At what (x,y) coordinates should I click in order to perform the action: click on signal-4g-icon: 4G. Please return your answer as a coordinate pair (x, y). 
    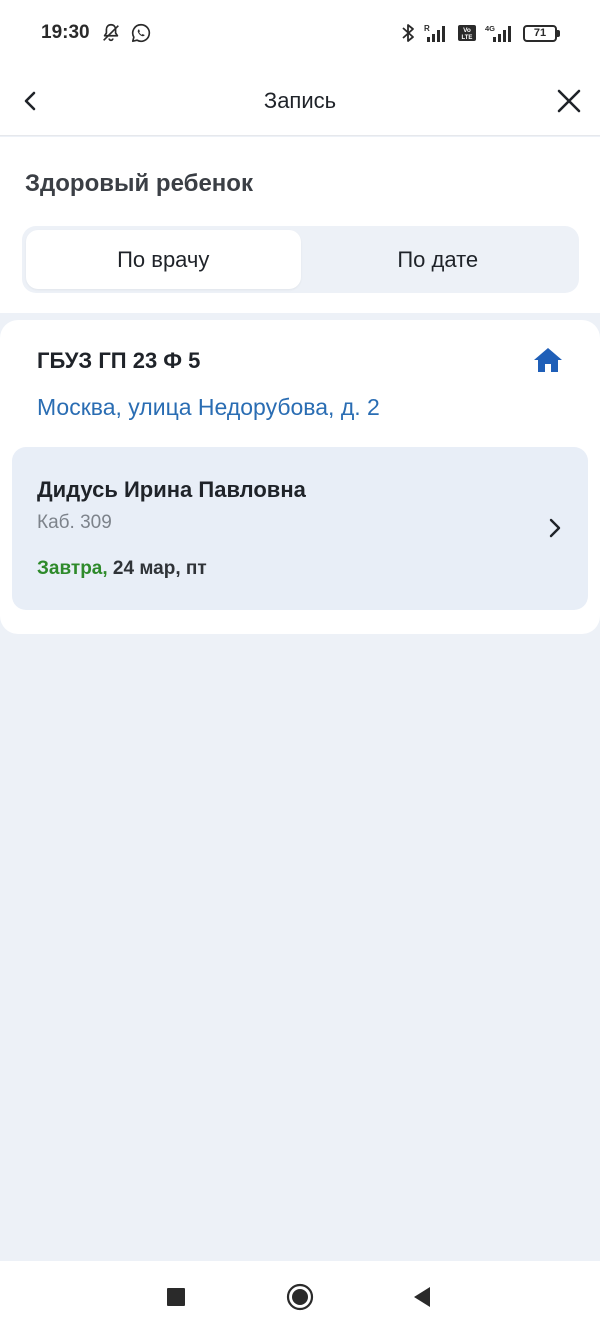
    Looking at the image, I should click on (500, 33).